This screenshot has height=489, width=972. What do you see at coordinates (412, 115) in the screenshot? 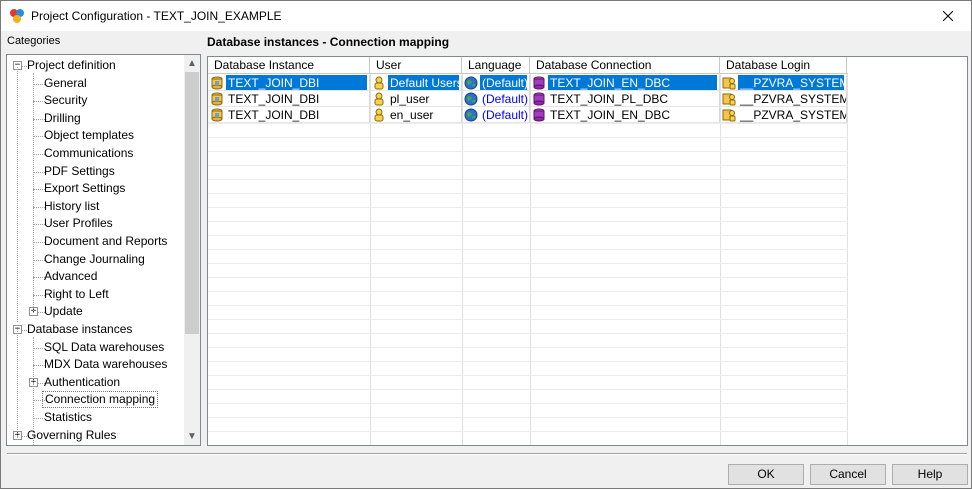
I see `cell-user-text: en_user` at bounding box center [412, 115].